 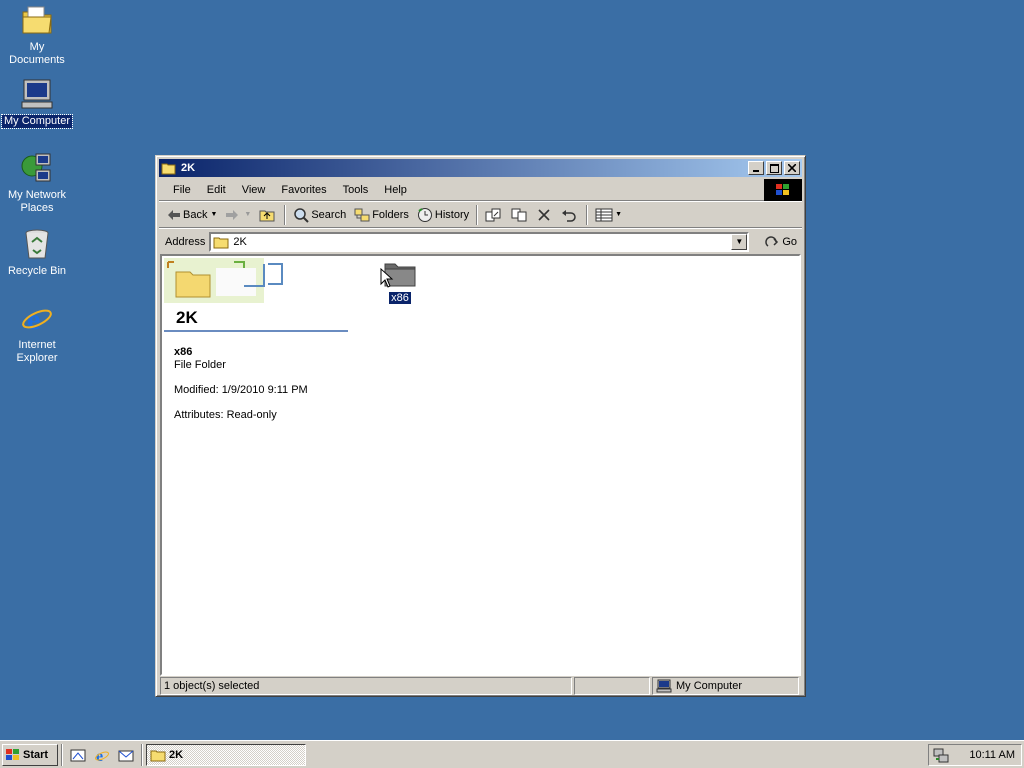 I want to click on folders-icon, so click(x=362, y=214).